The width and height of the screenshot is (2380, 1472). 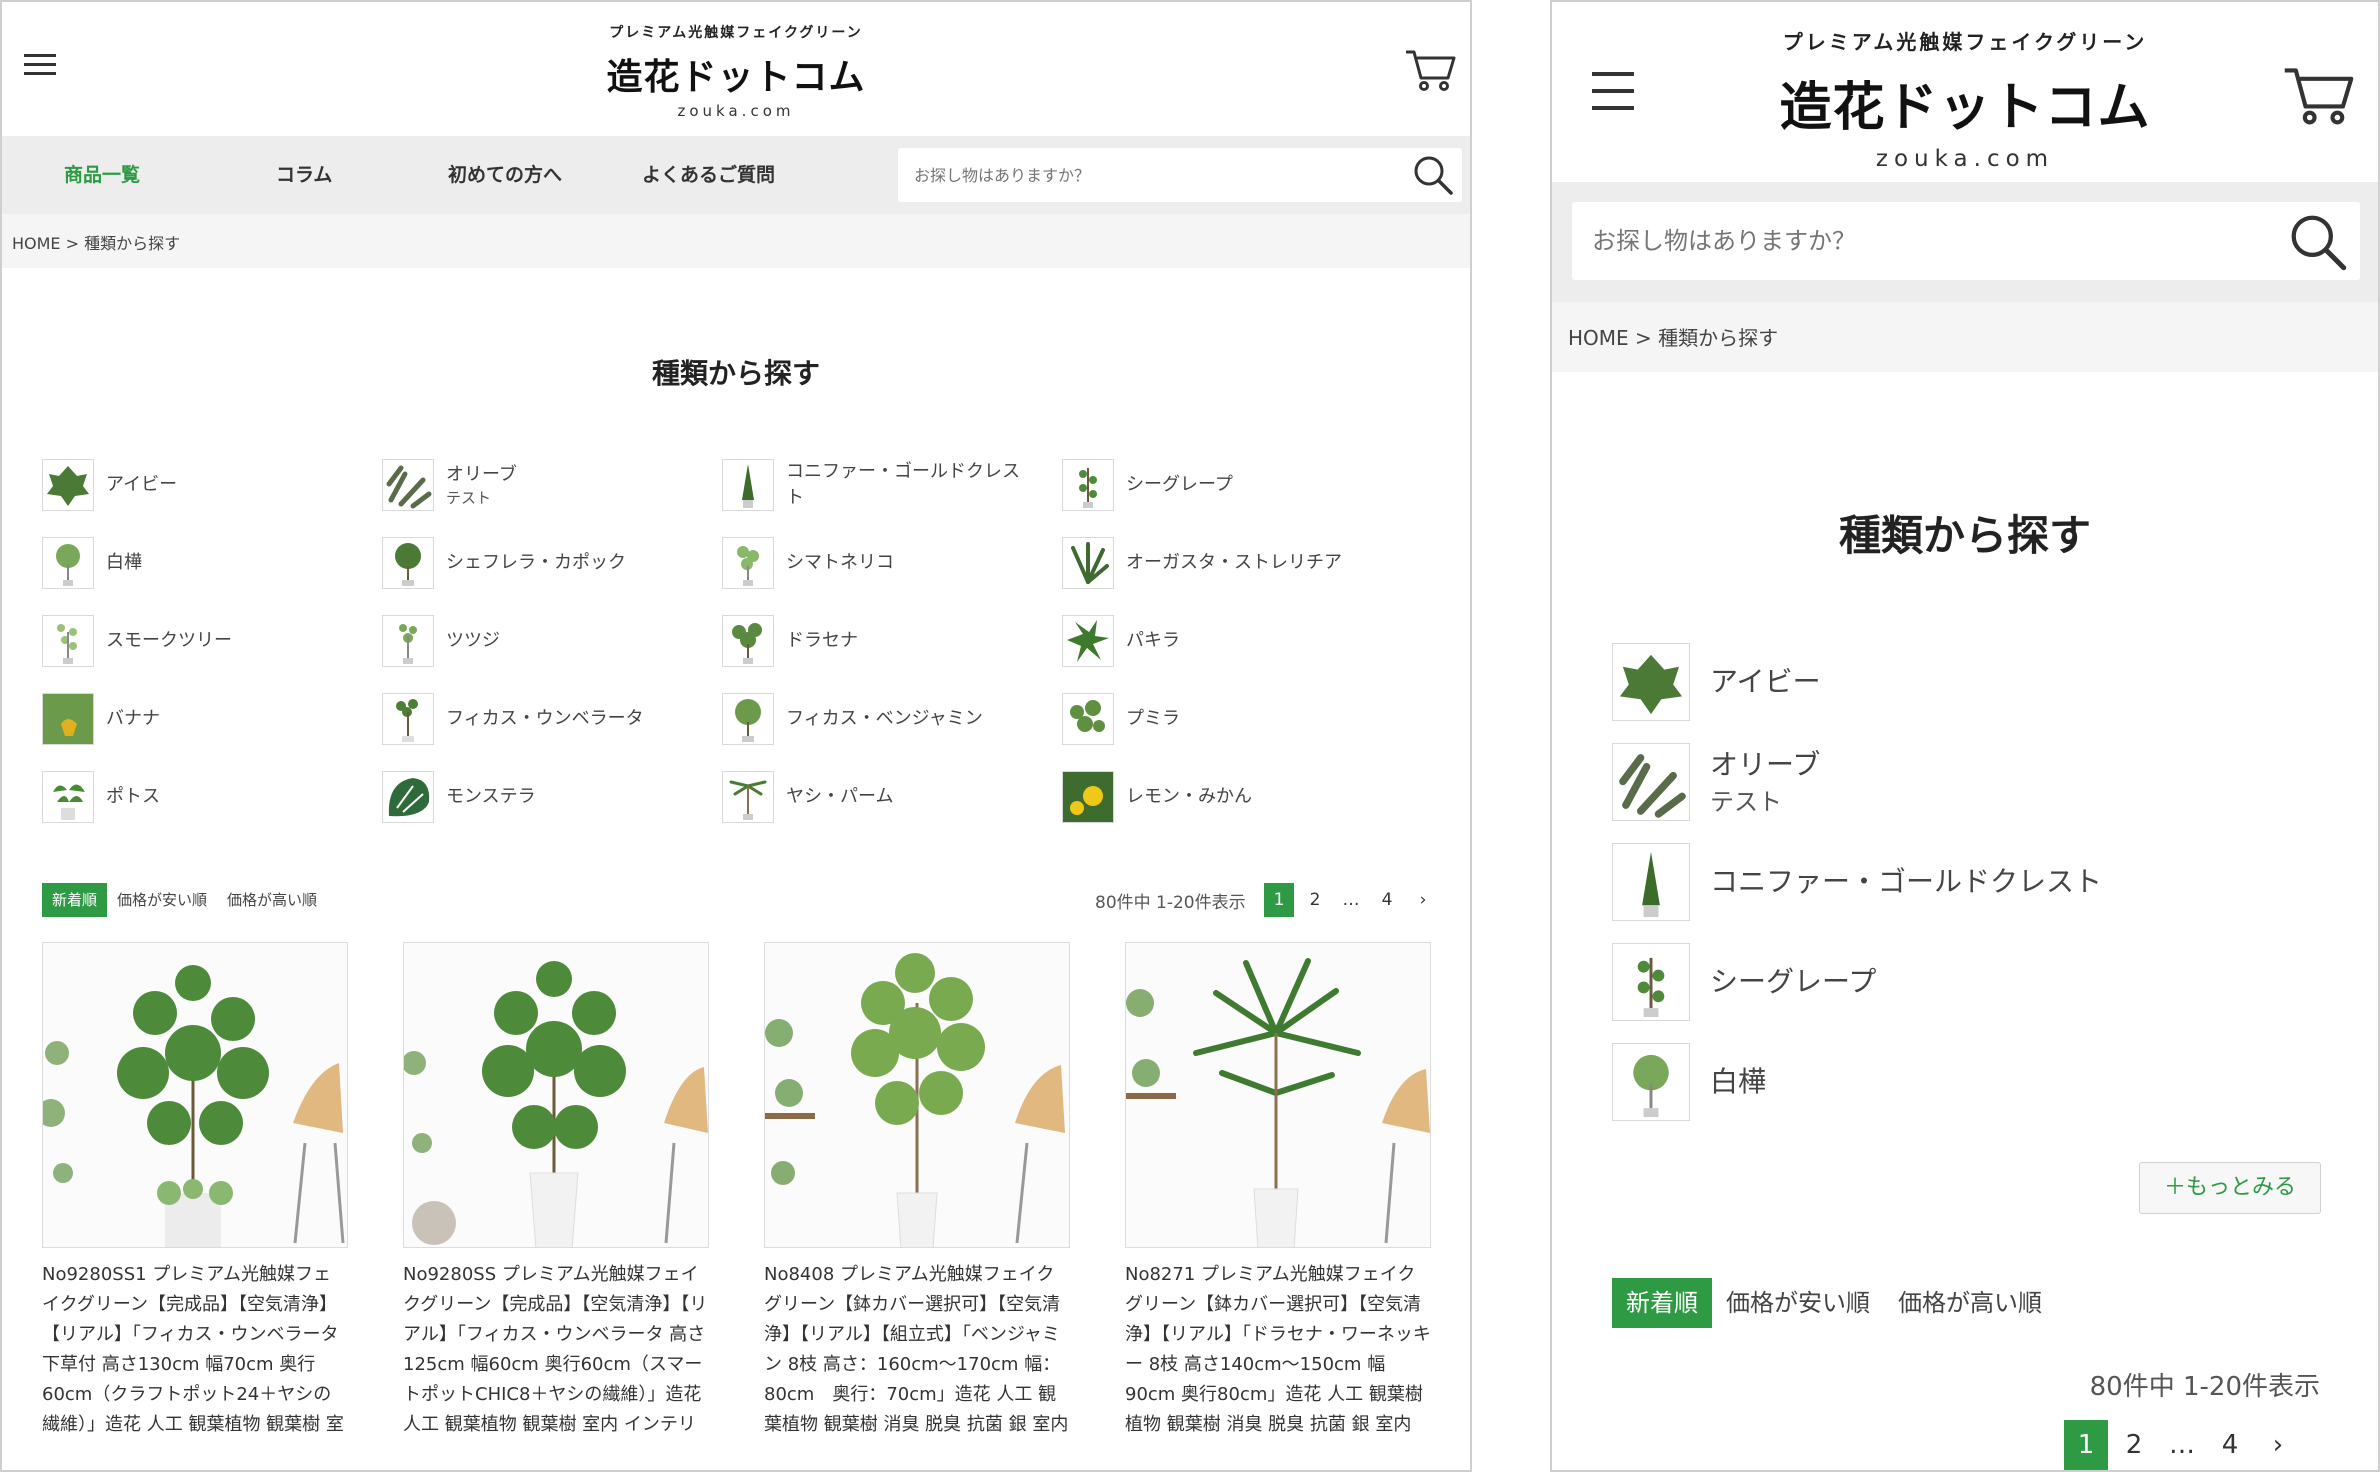 What do you see at coordinates (1746, 802) in the screenshot?
I see `category-sublabel: テスト` at bounding box center [1746, 802].